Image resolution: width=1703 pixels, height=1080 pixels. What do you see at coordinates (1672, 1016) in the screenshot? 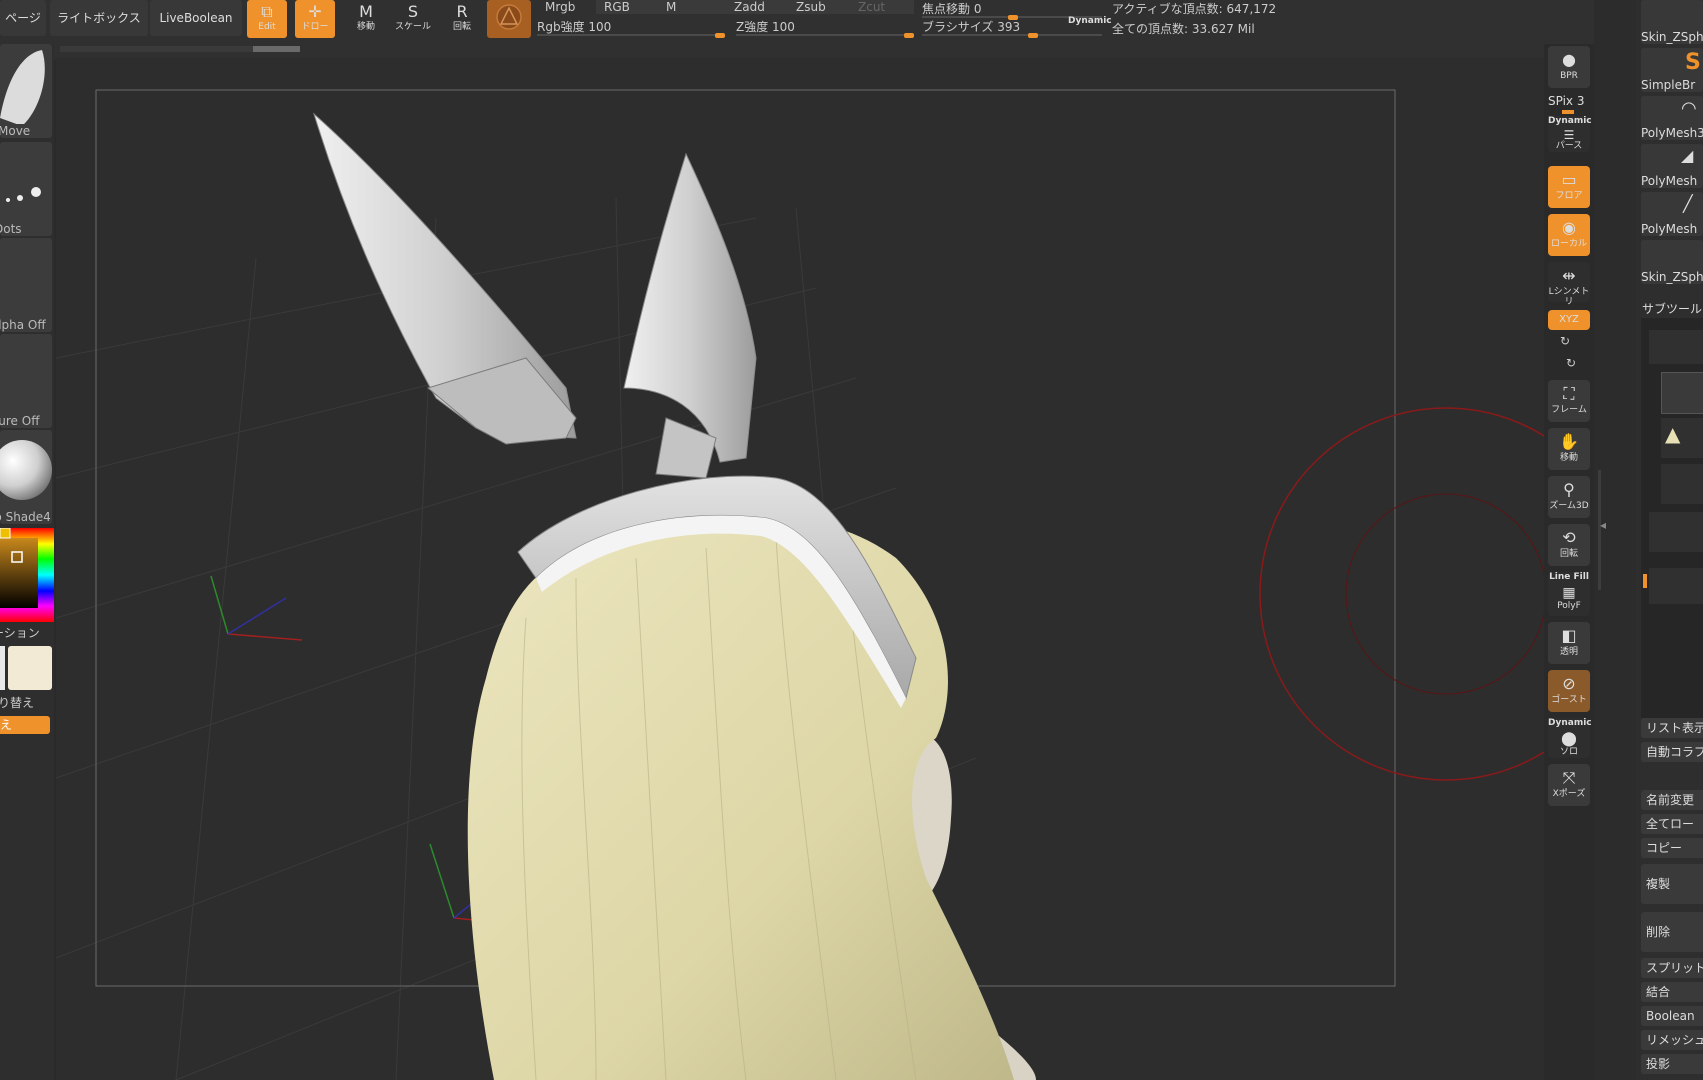
I see `boolean-button: Boolean` at bounding box center [1672, 1016].